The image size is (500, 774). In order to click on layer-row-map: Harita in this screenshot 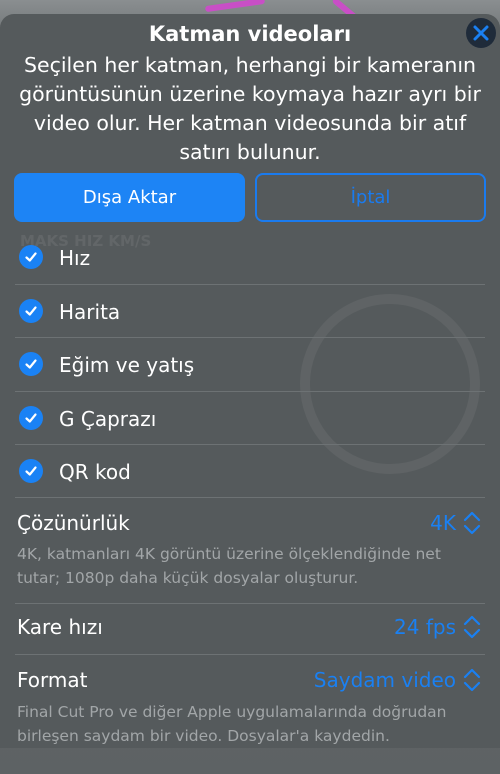, I will do `click(250, 311)`.